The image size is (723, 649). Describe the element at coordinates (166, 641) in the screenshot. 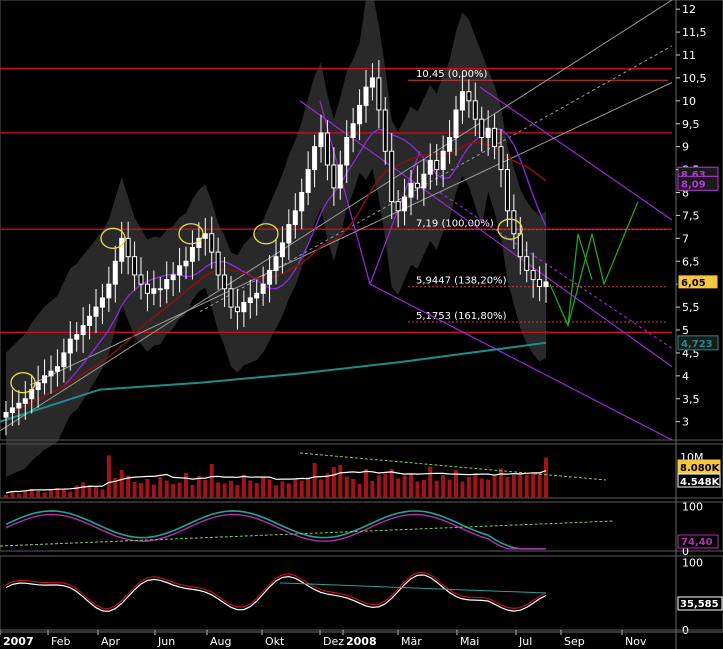

I see `x-tick-label: Jun` at that location.